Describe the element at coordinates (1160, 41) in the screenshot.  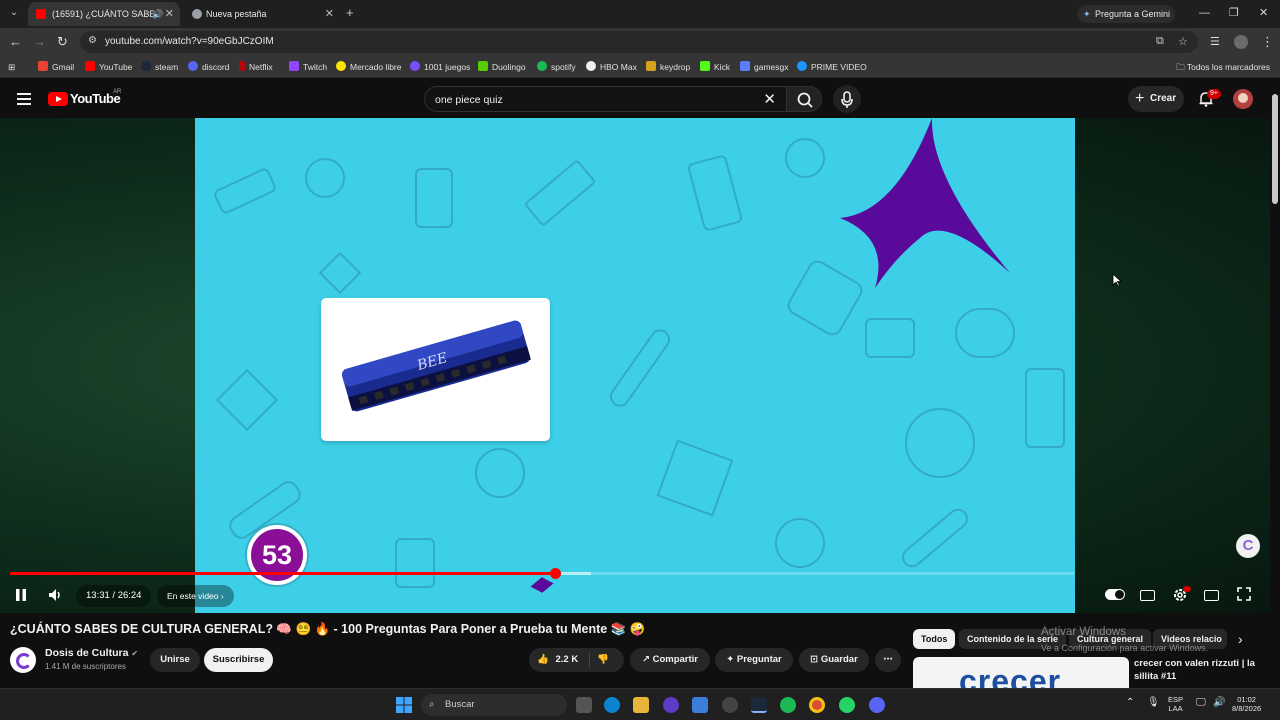
I see `install-app-icon: ⧉` at that location.